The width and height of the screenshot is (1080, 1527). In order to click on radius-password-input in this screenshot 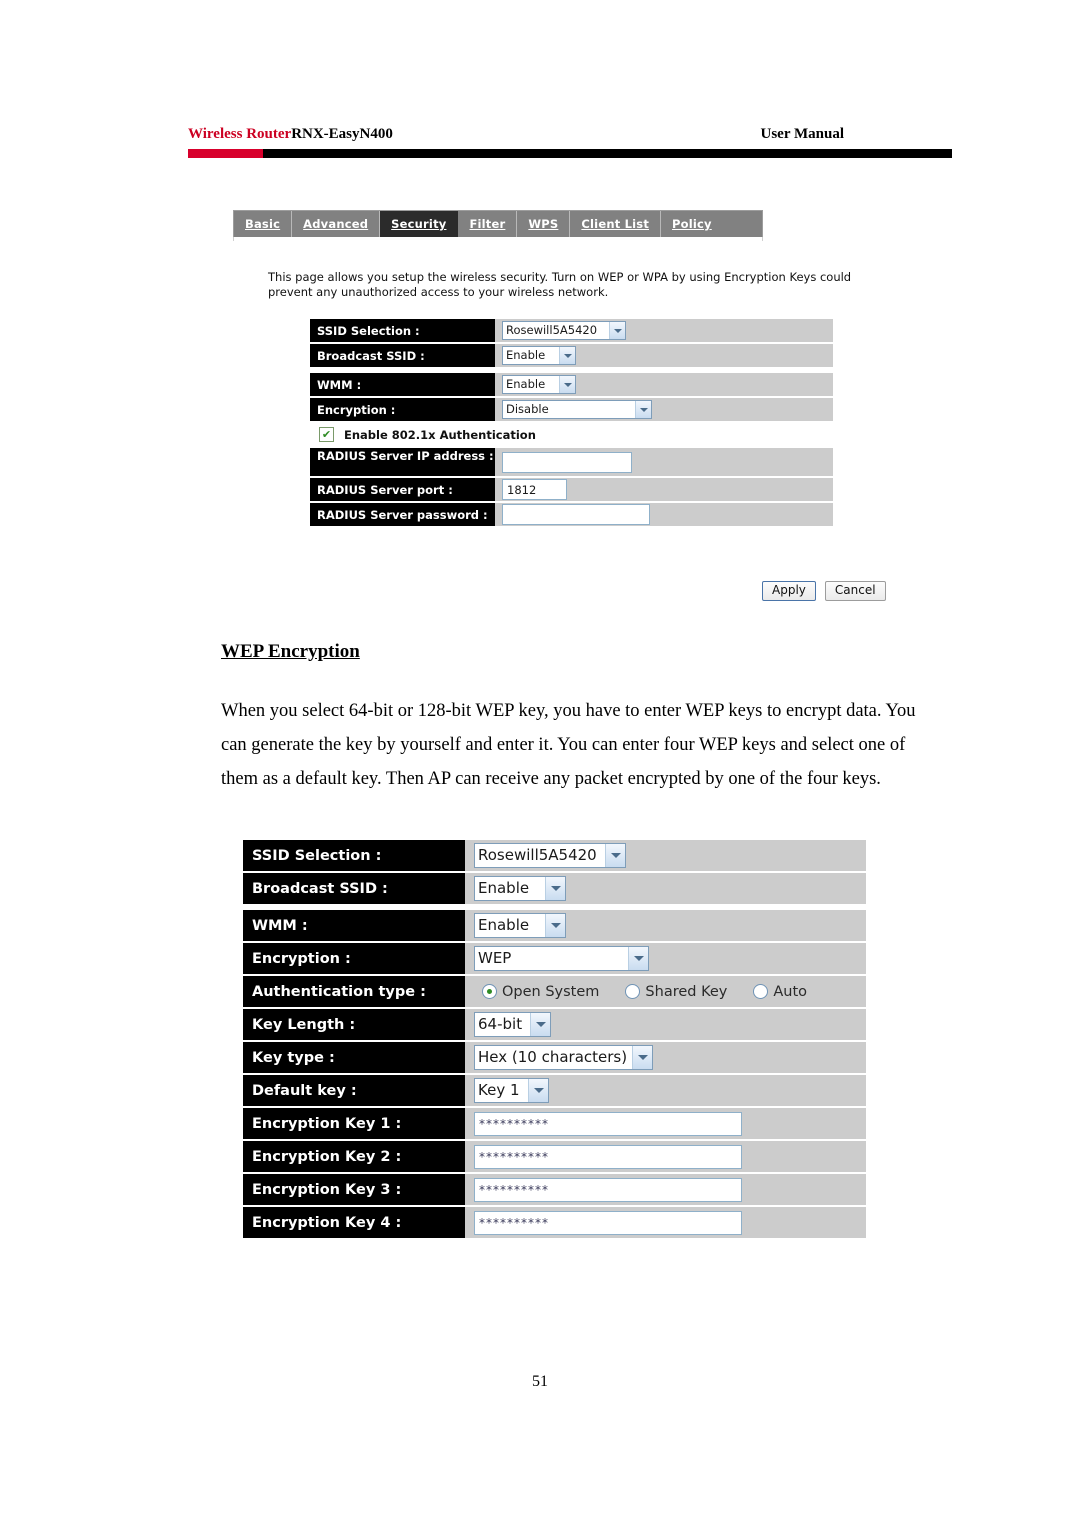, I will do `click(576, 514)`.